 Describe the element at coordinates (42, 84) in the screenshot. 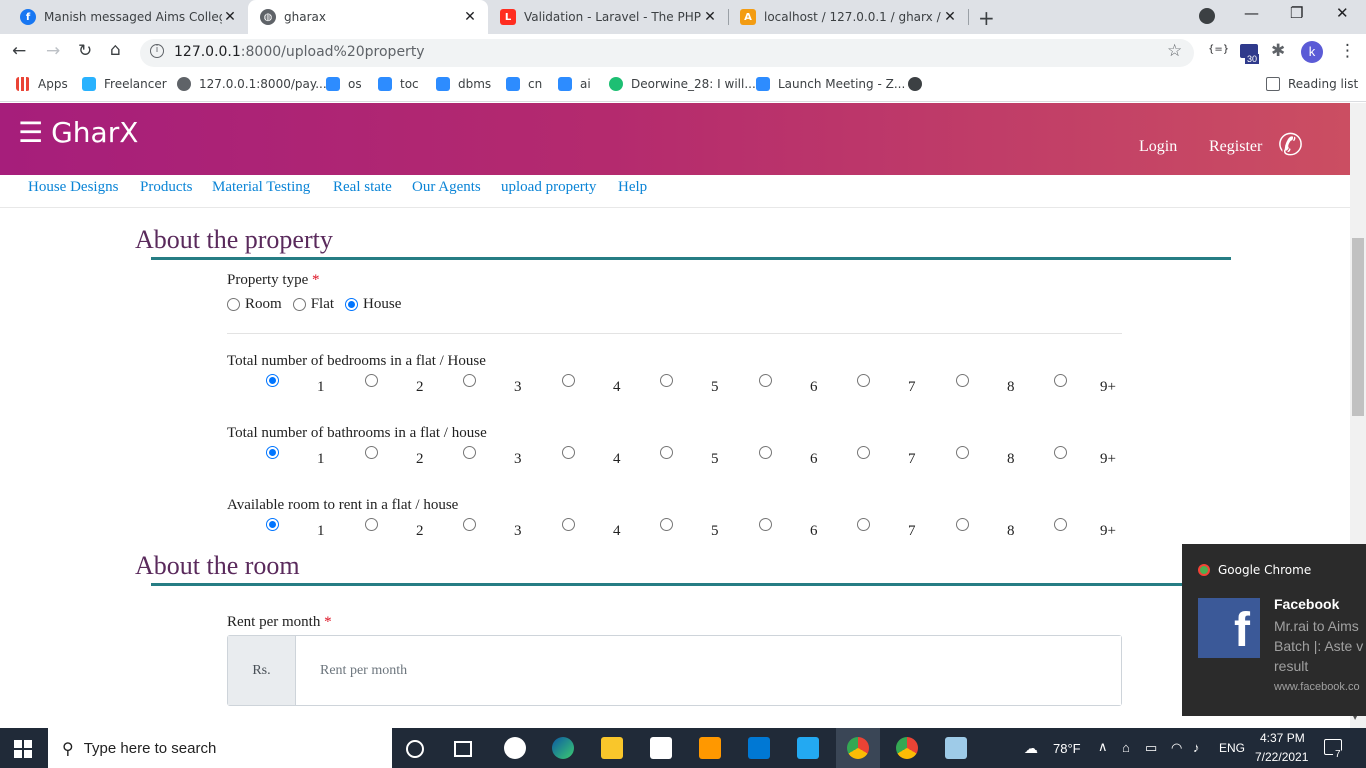

I see `bookmark-apps: Apps` at that location.